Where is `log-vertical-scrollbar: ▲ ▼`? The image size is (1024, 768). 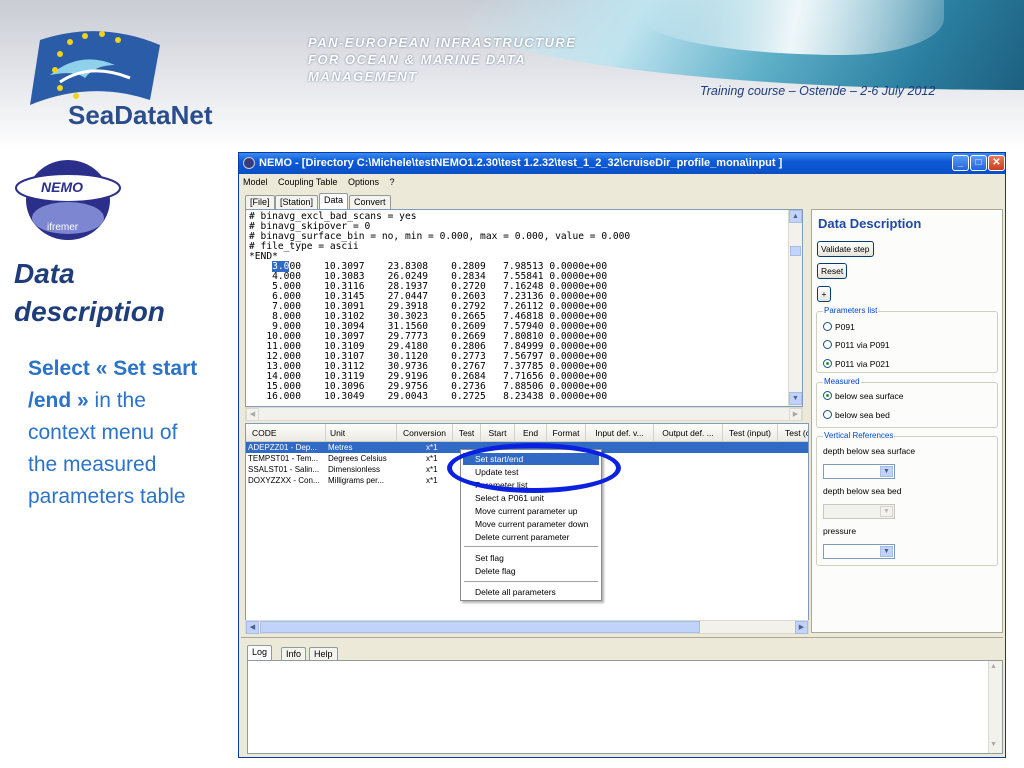 log-vertical-scrollbar: ▲ ▼ is located at coordinates (995, 707).